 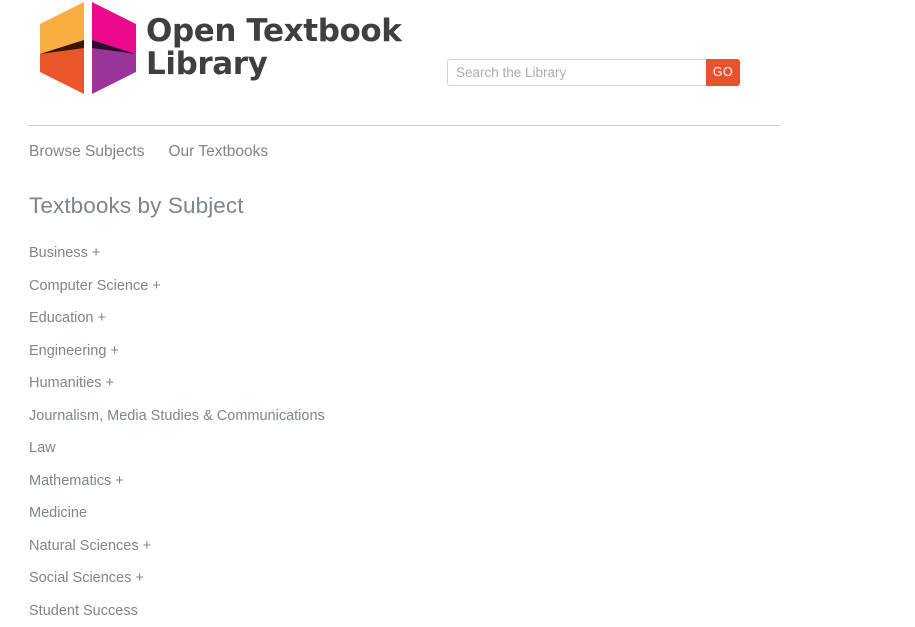 I want to click on library-search-form: GO, so click(x=593, y=72).